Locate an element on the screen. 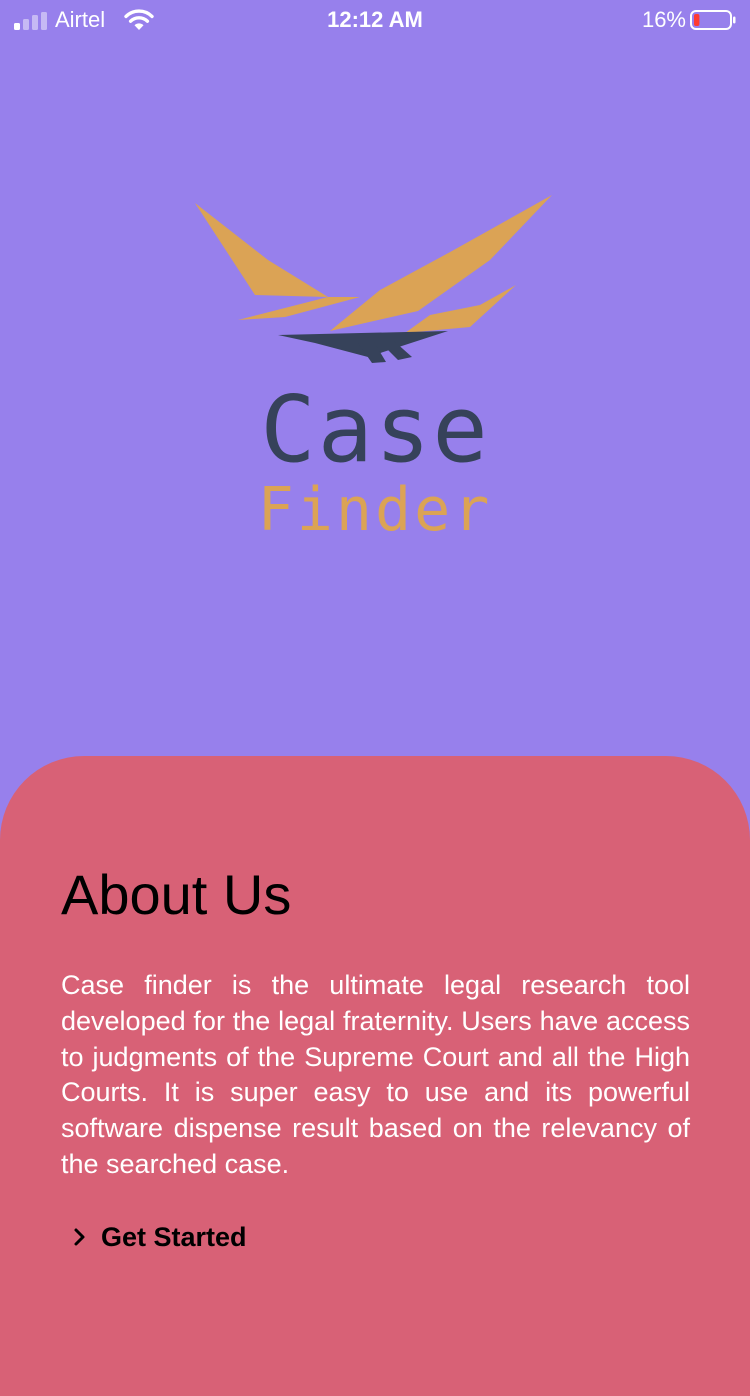 The height and width of the screenshot is (1396, 750). get-started-button: Get Started is located at coordinates (158, 1237).